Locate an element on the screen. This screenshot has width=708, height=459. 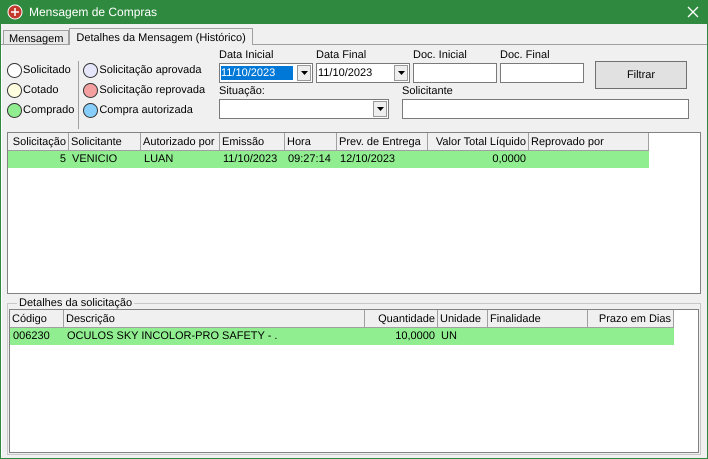
field-label: Data Inicial is located at coordinates (246, 55).